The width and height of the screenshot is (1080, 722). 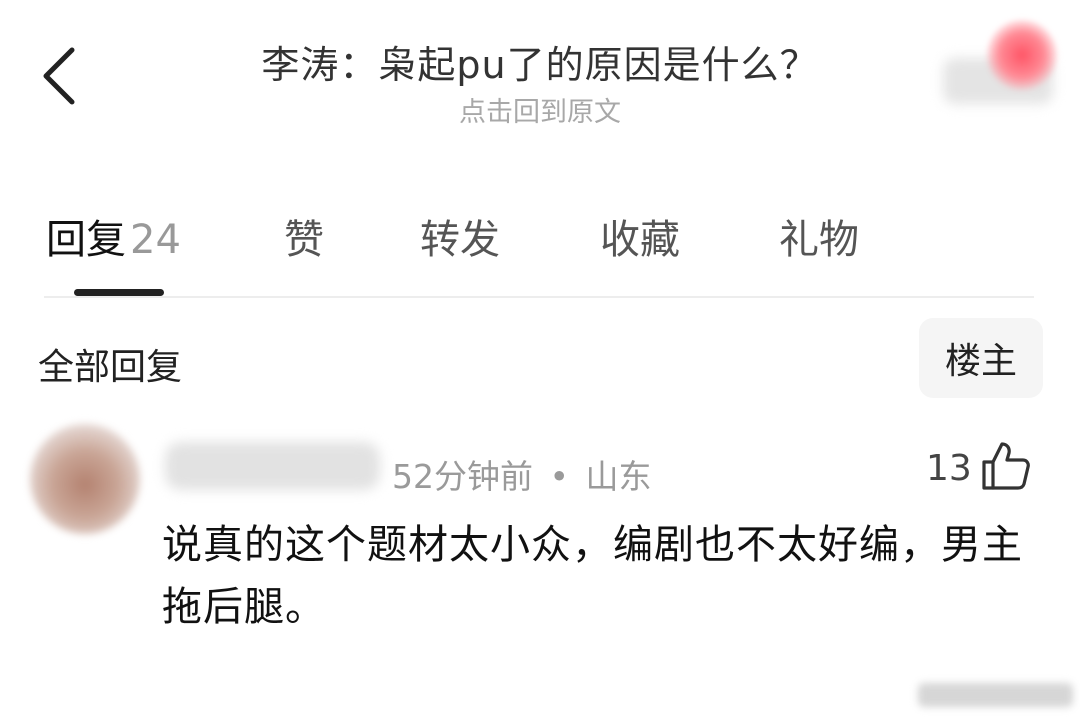 What do you see at coordinates (1000, 60) in the screenshot?
I see `author-avatar` at bounding box center [1000, 60].